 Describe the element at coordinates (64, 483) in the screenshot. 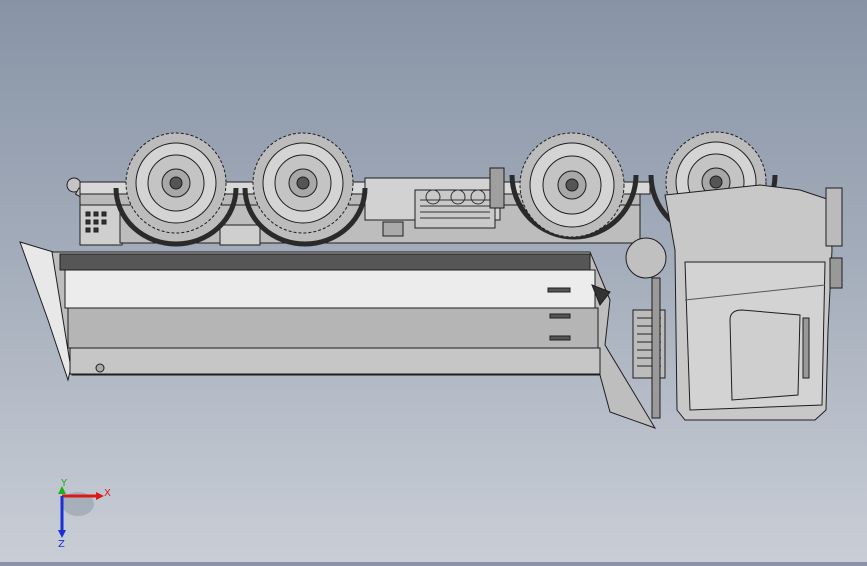

I see `y-axis-label: Y` at that location.